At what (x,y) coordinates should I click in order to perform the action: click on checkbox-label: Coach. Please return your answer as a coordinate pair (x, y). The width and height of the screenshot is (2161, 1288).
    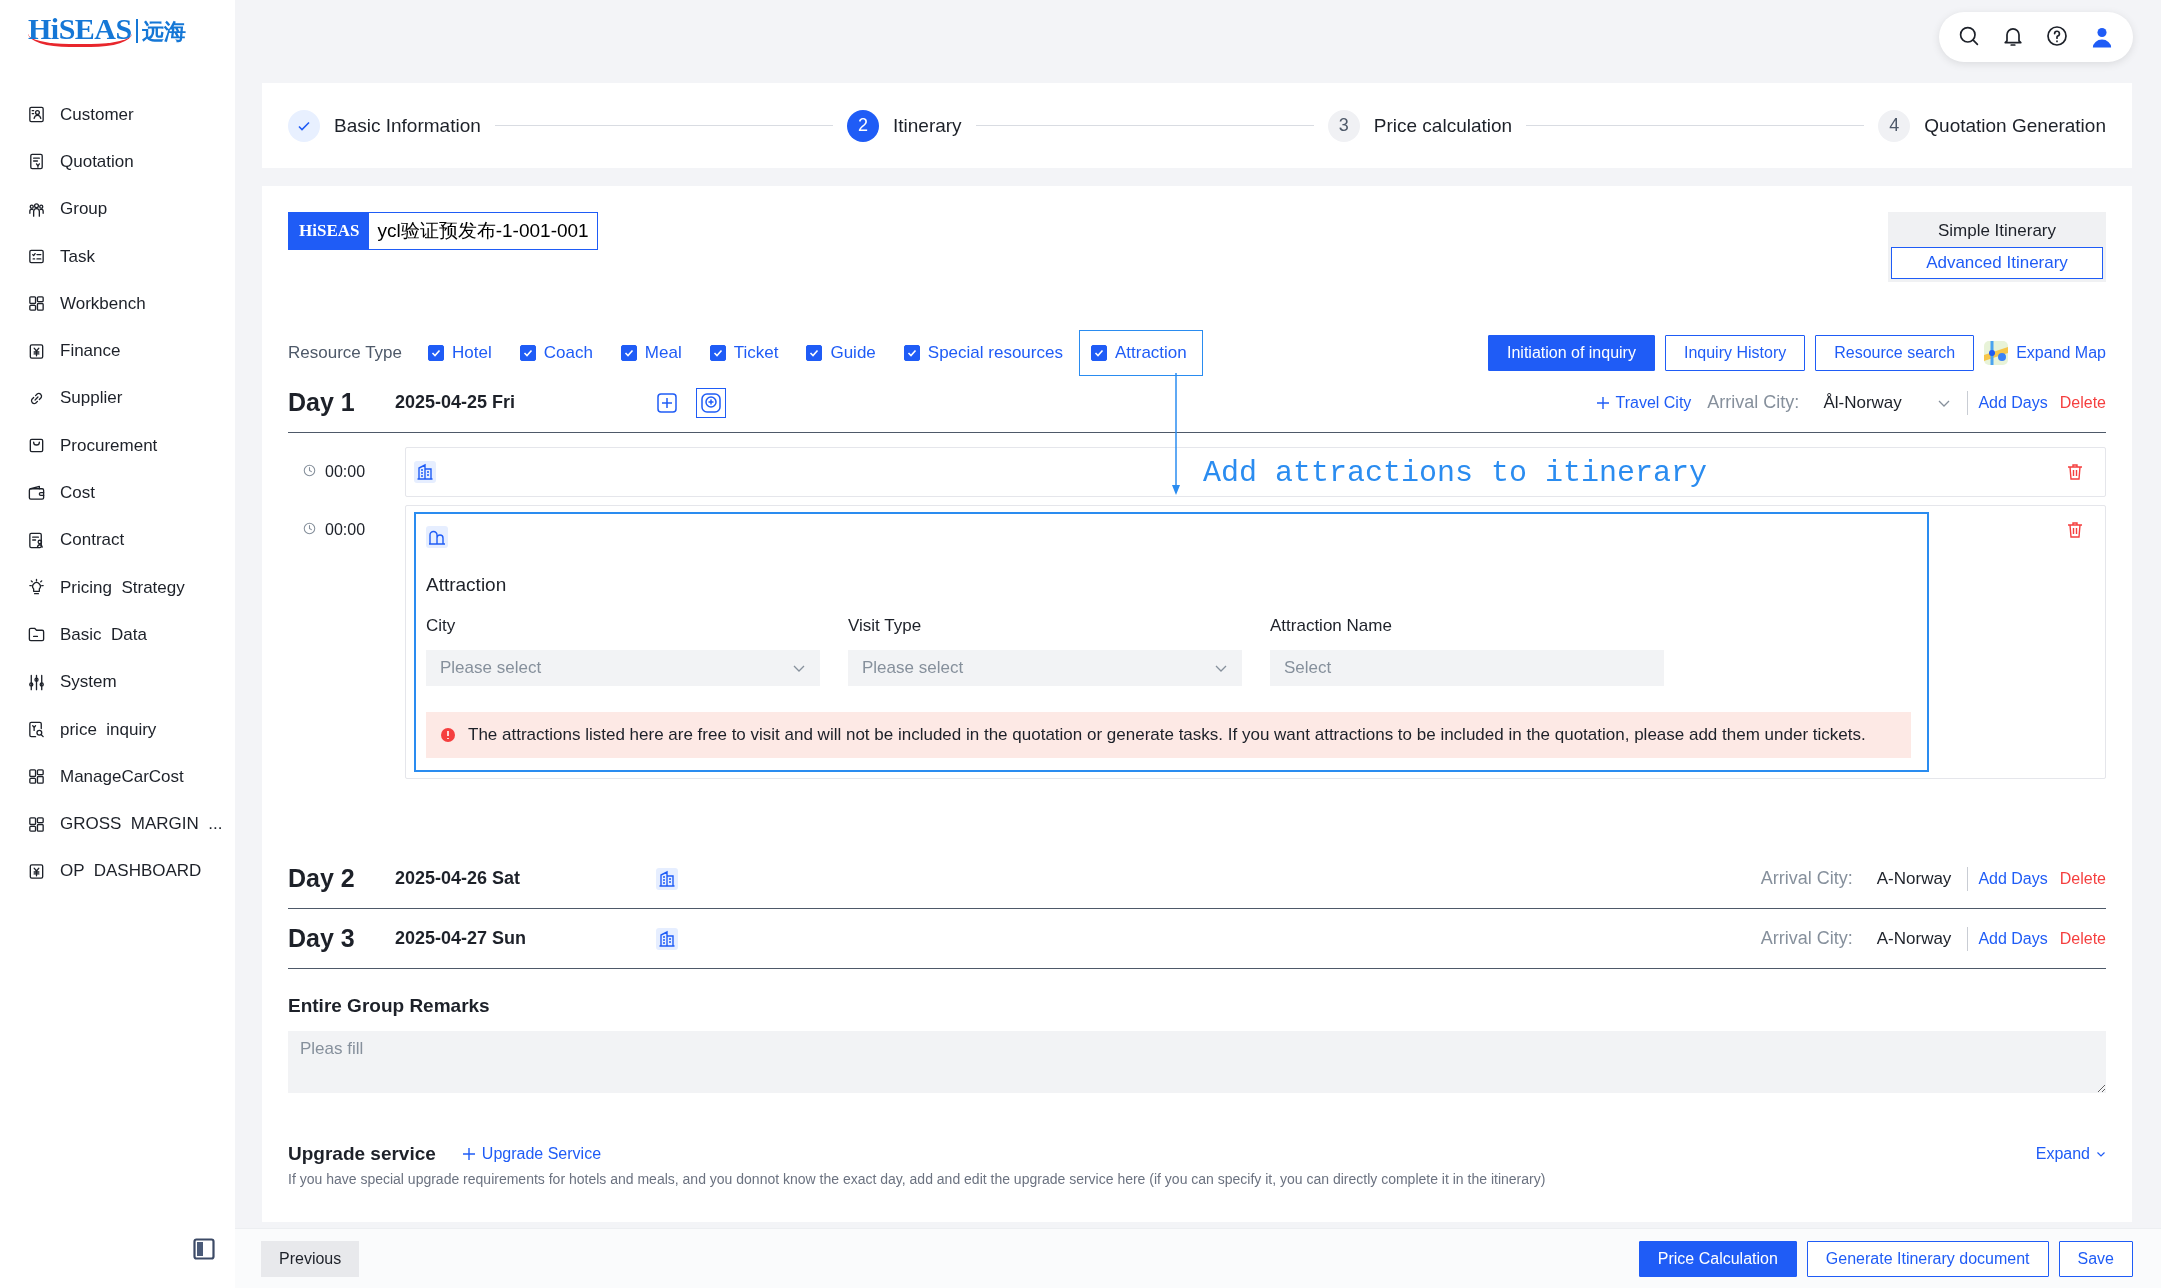
    Looking at the image, I should click on (568, 353).